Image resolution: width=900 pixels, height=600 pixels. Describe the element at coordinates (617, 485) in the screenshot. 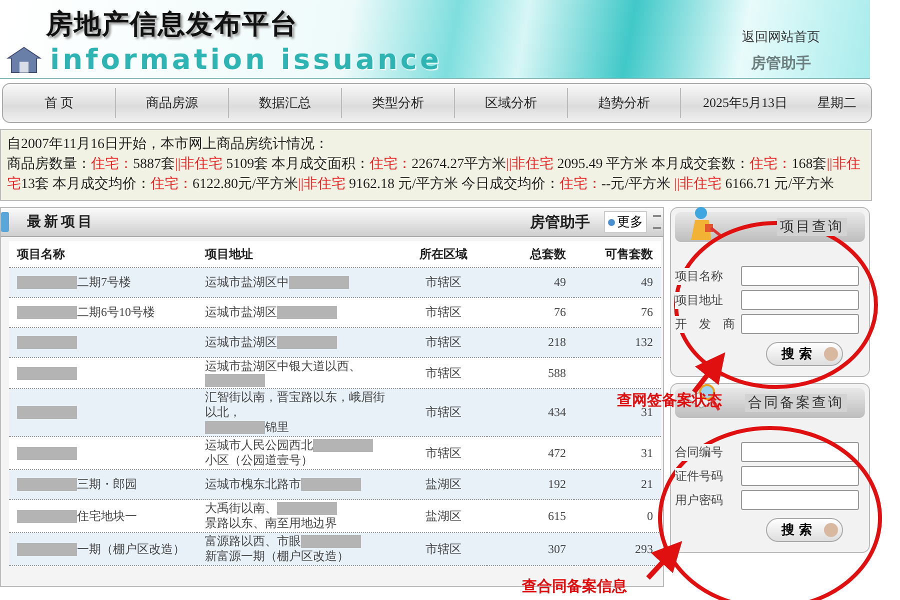

I see `available-cell: 21` at that location.